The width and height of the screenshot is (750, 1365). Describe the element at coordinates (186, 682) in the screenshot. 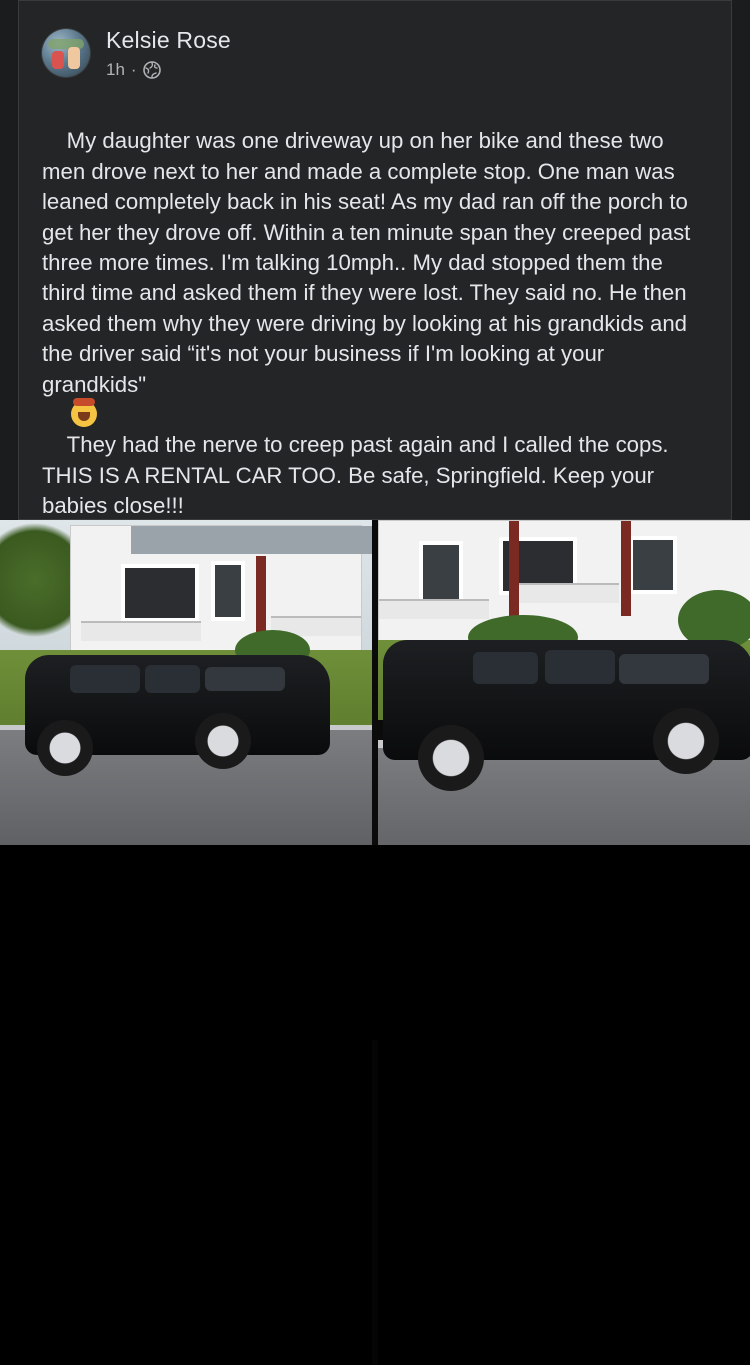

I see `photo-left` at that location.